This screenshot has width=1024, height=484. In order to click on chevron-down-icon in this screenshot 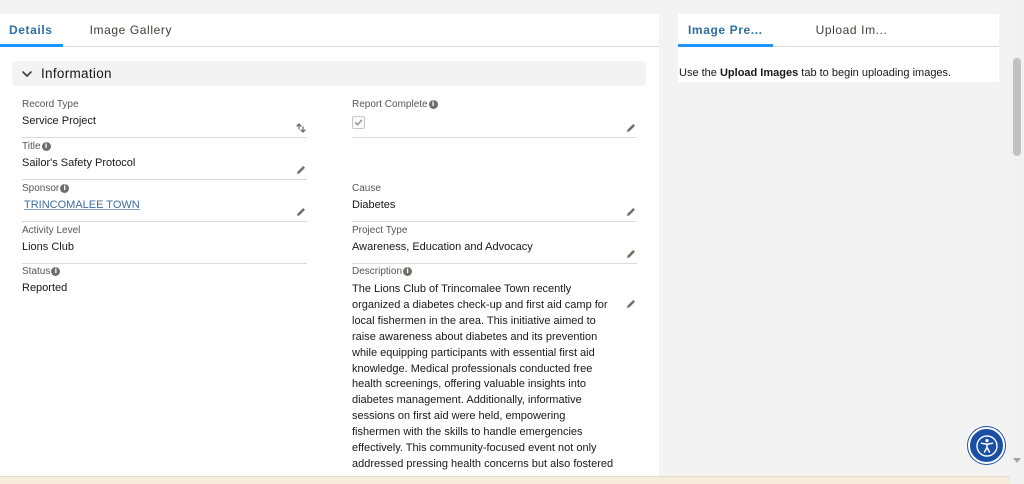, I will do `click(27, 73)`.